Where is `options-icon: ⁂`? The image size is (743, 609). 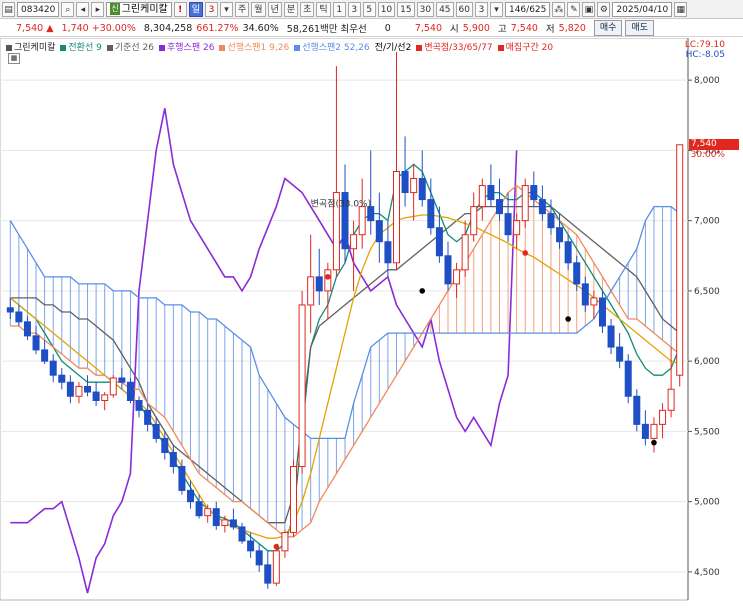
options-icon: ⁂ is located at coordinates (559, 9).